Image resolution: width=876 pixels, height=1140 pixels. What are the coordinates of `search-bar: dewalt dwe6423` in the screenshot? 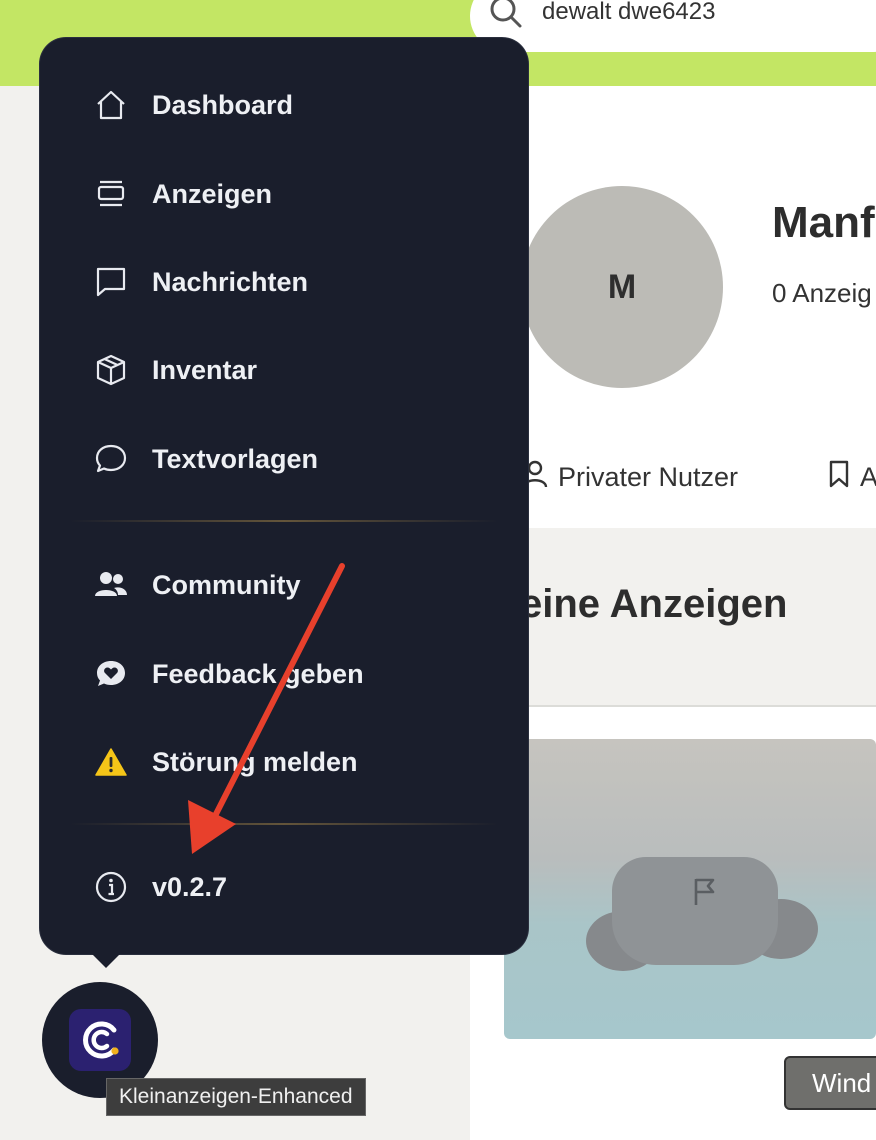 It's located at (673, 26).